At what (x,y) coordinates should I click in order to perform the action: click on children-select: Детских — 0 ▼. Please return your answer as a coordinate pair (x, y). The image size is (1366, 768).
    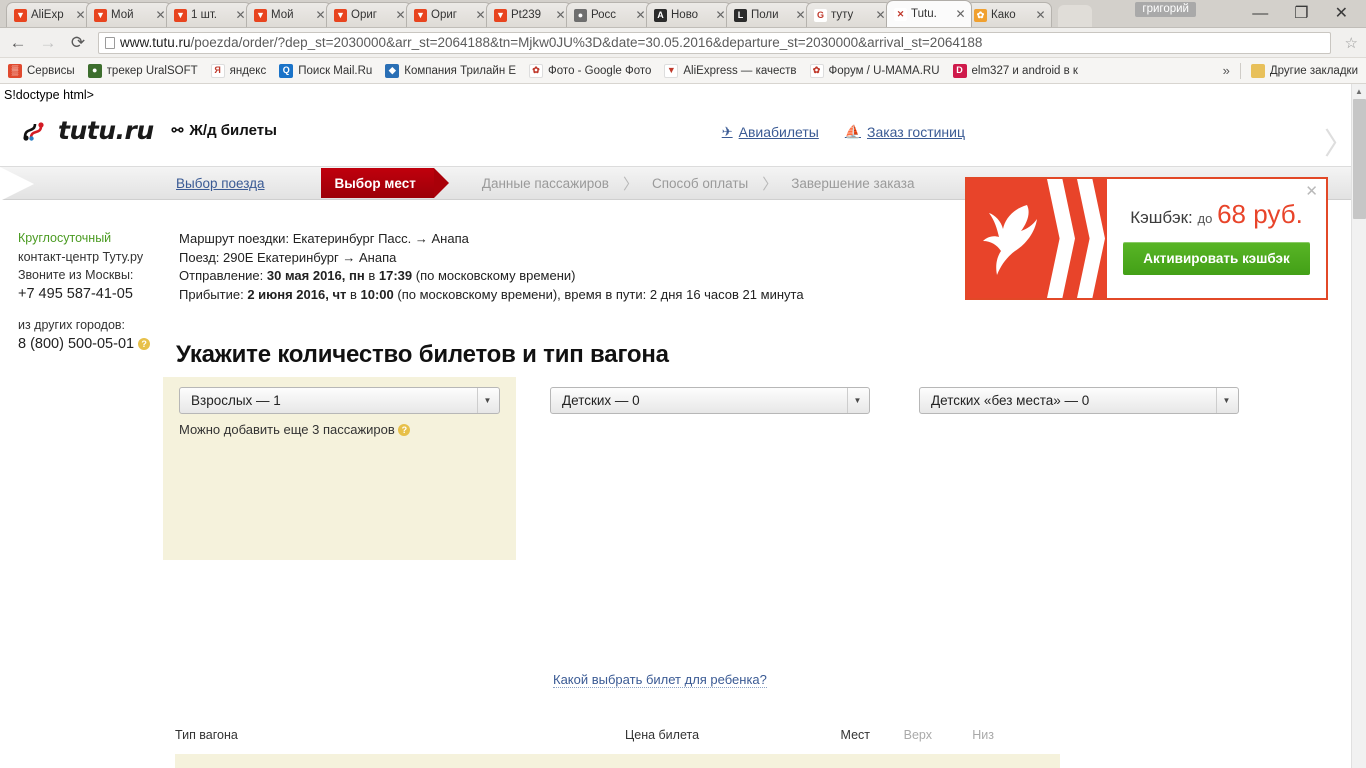
    Looking at the image, I should click on (710, 400).